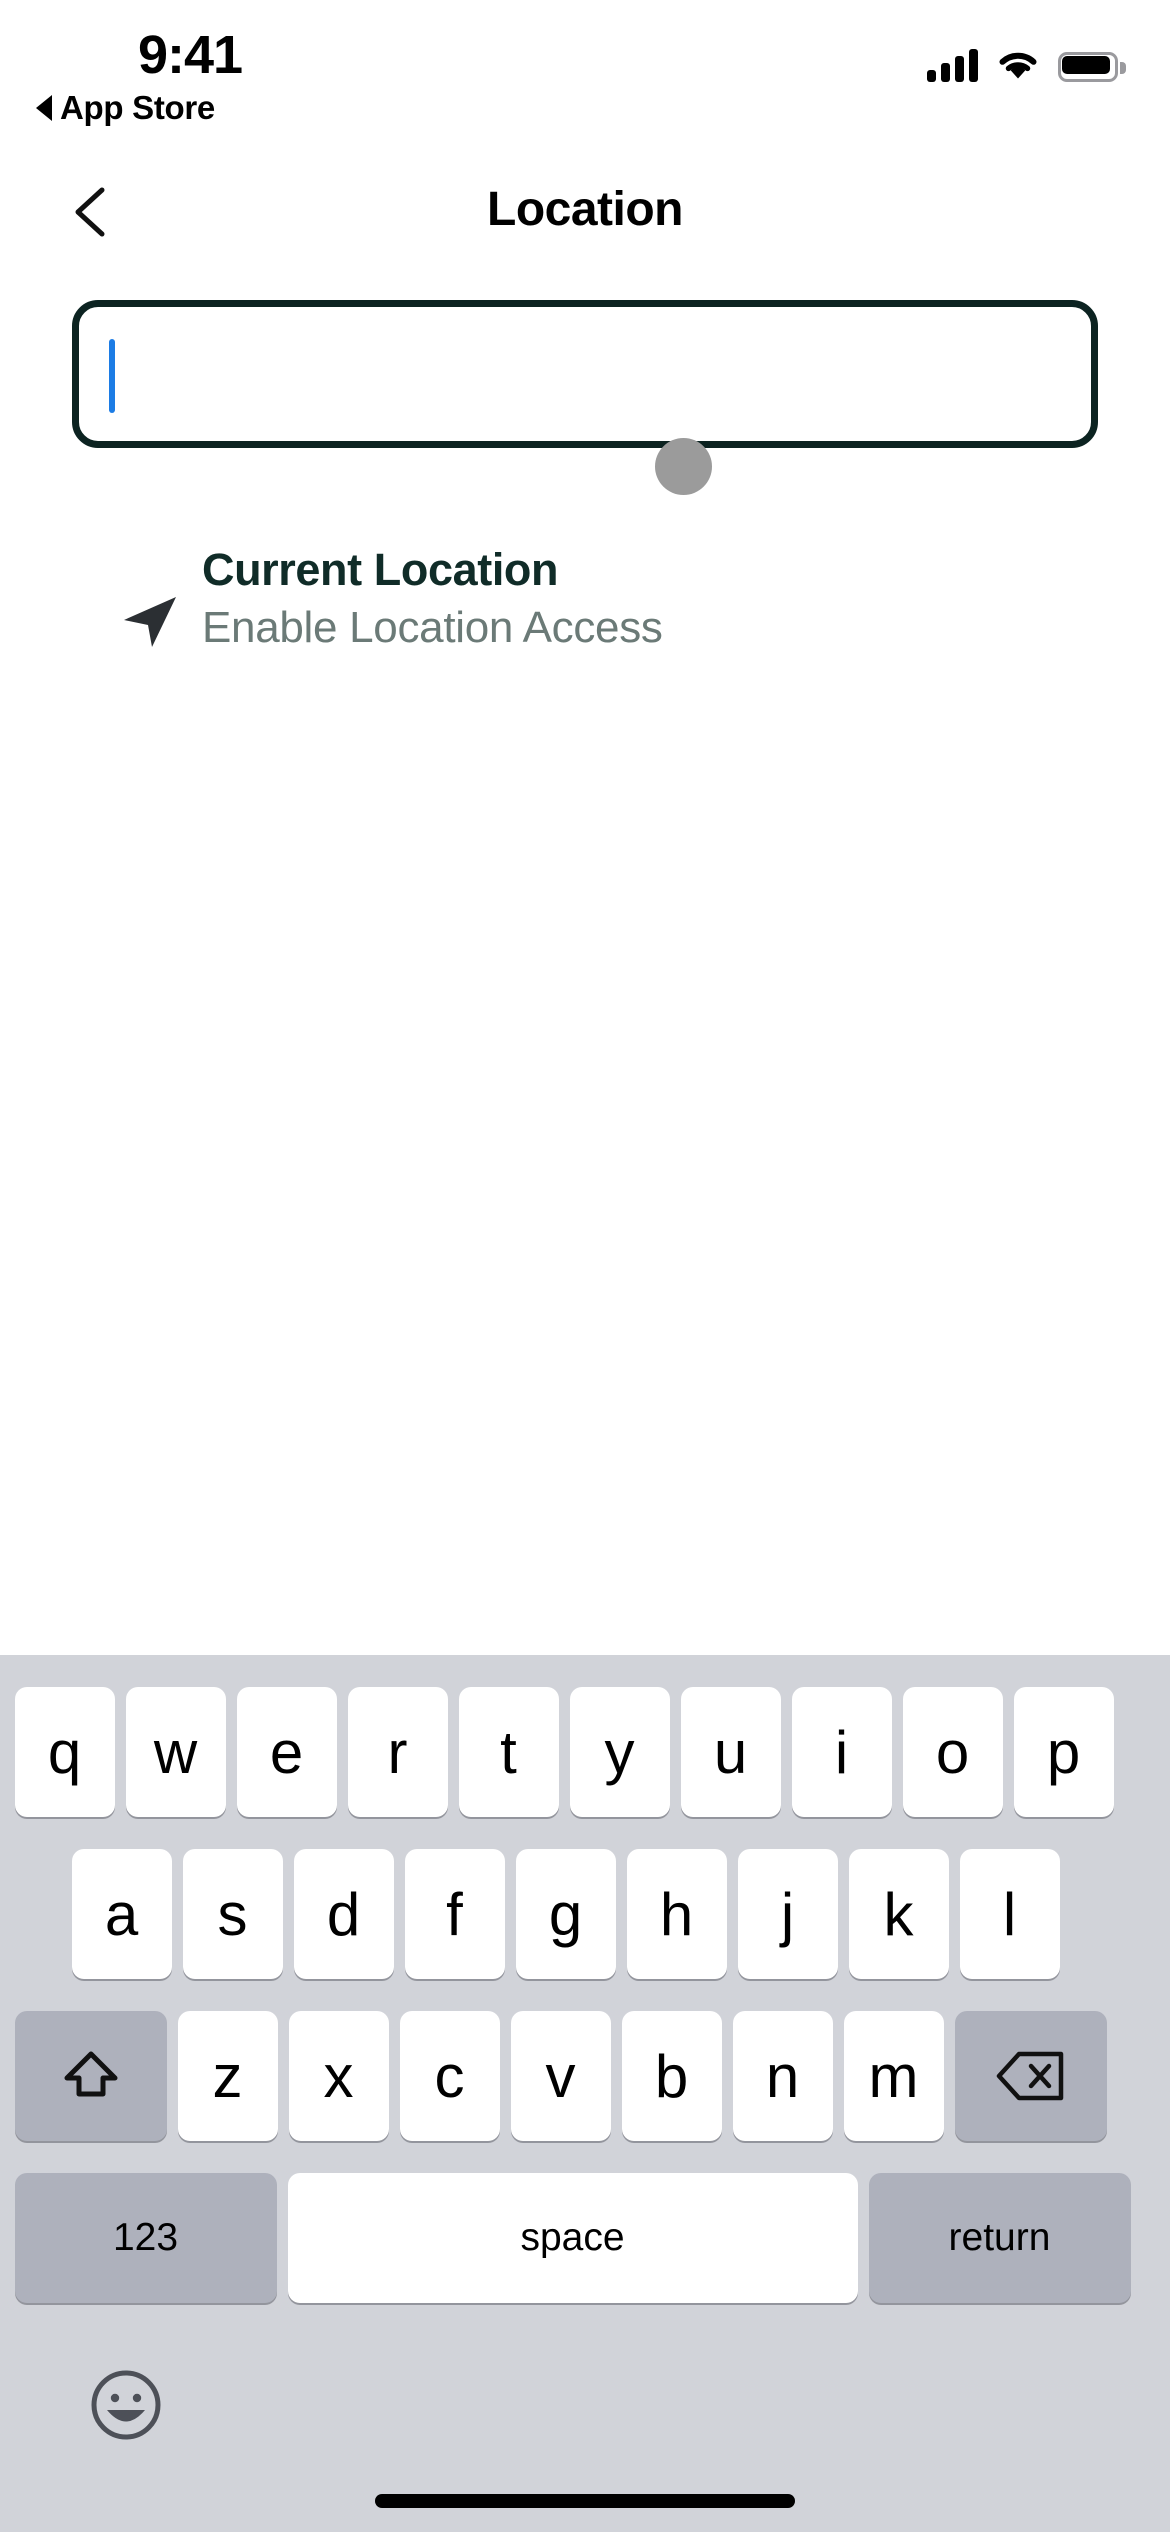 The image size is (1170, 2532). Describe the element at coordinates (64, 1752) in the screenshot. I see `key-q: q` at that location.